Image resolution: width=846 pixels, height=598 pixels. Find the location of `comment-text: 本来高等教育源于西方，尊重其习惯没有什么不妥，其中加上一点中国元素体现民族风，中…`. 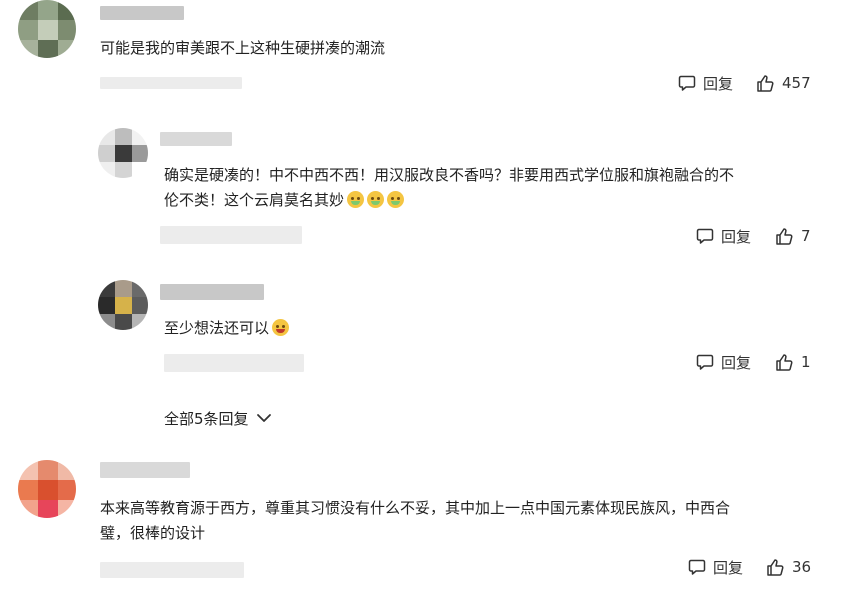

comment-text: 本来高等教育源于西方，尊重其习惯没有什么不妥，其中加上一点中国元素体现民族风，中… is located at coordinates (465, 521).